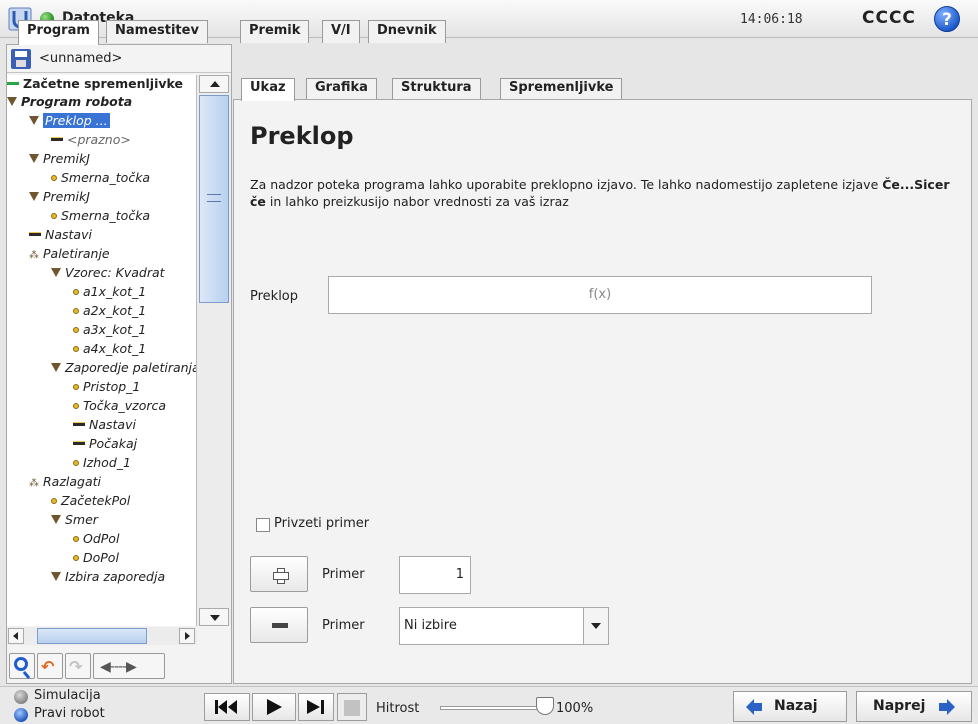 This screenshot has height=724, width=978. I want to click on tree-item: a3x_kot_1, so click(109, 330).